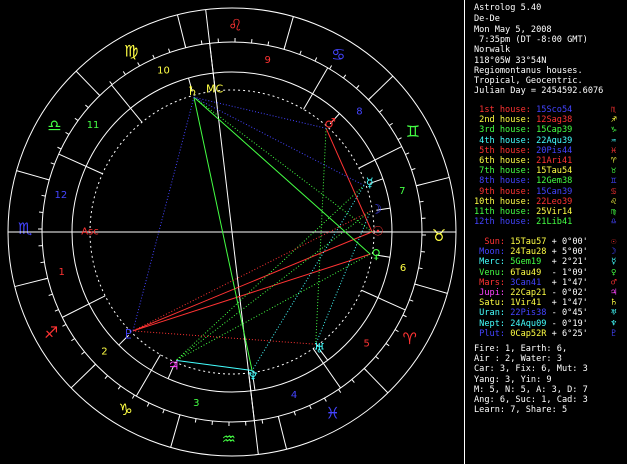  What do you see at coordinates (614, 171) in the screenshot?
I see `sign-icon: ♉` at bounding box center [614, 171].